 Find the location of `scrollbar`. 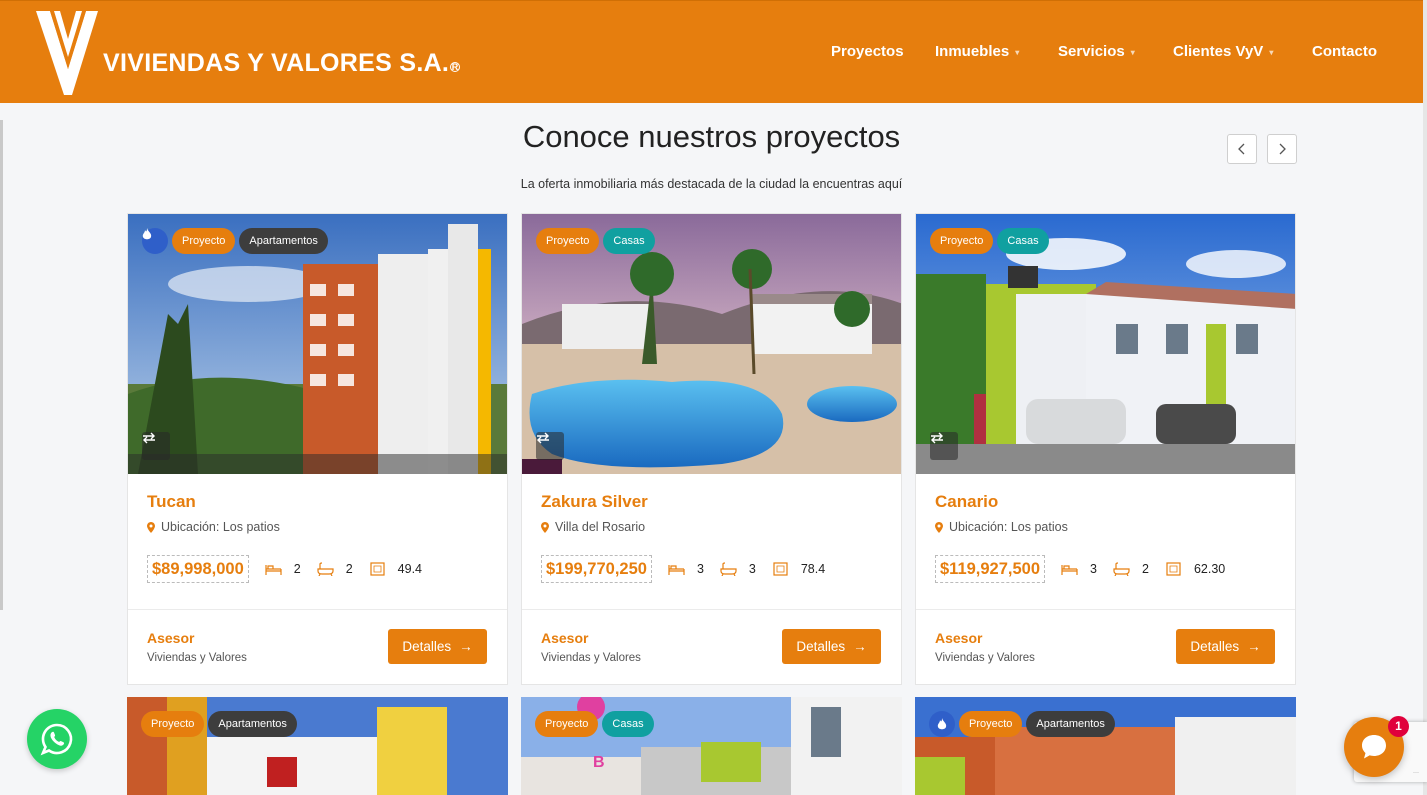

scrollbar is located at coordinates (1425, 397).